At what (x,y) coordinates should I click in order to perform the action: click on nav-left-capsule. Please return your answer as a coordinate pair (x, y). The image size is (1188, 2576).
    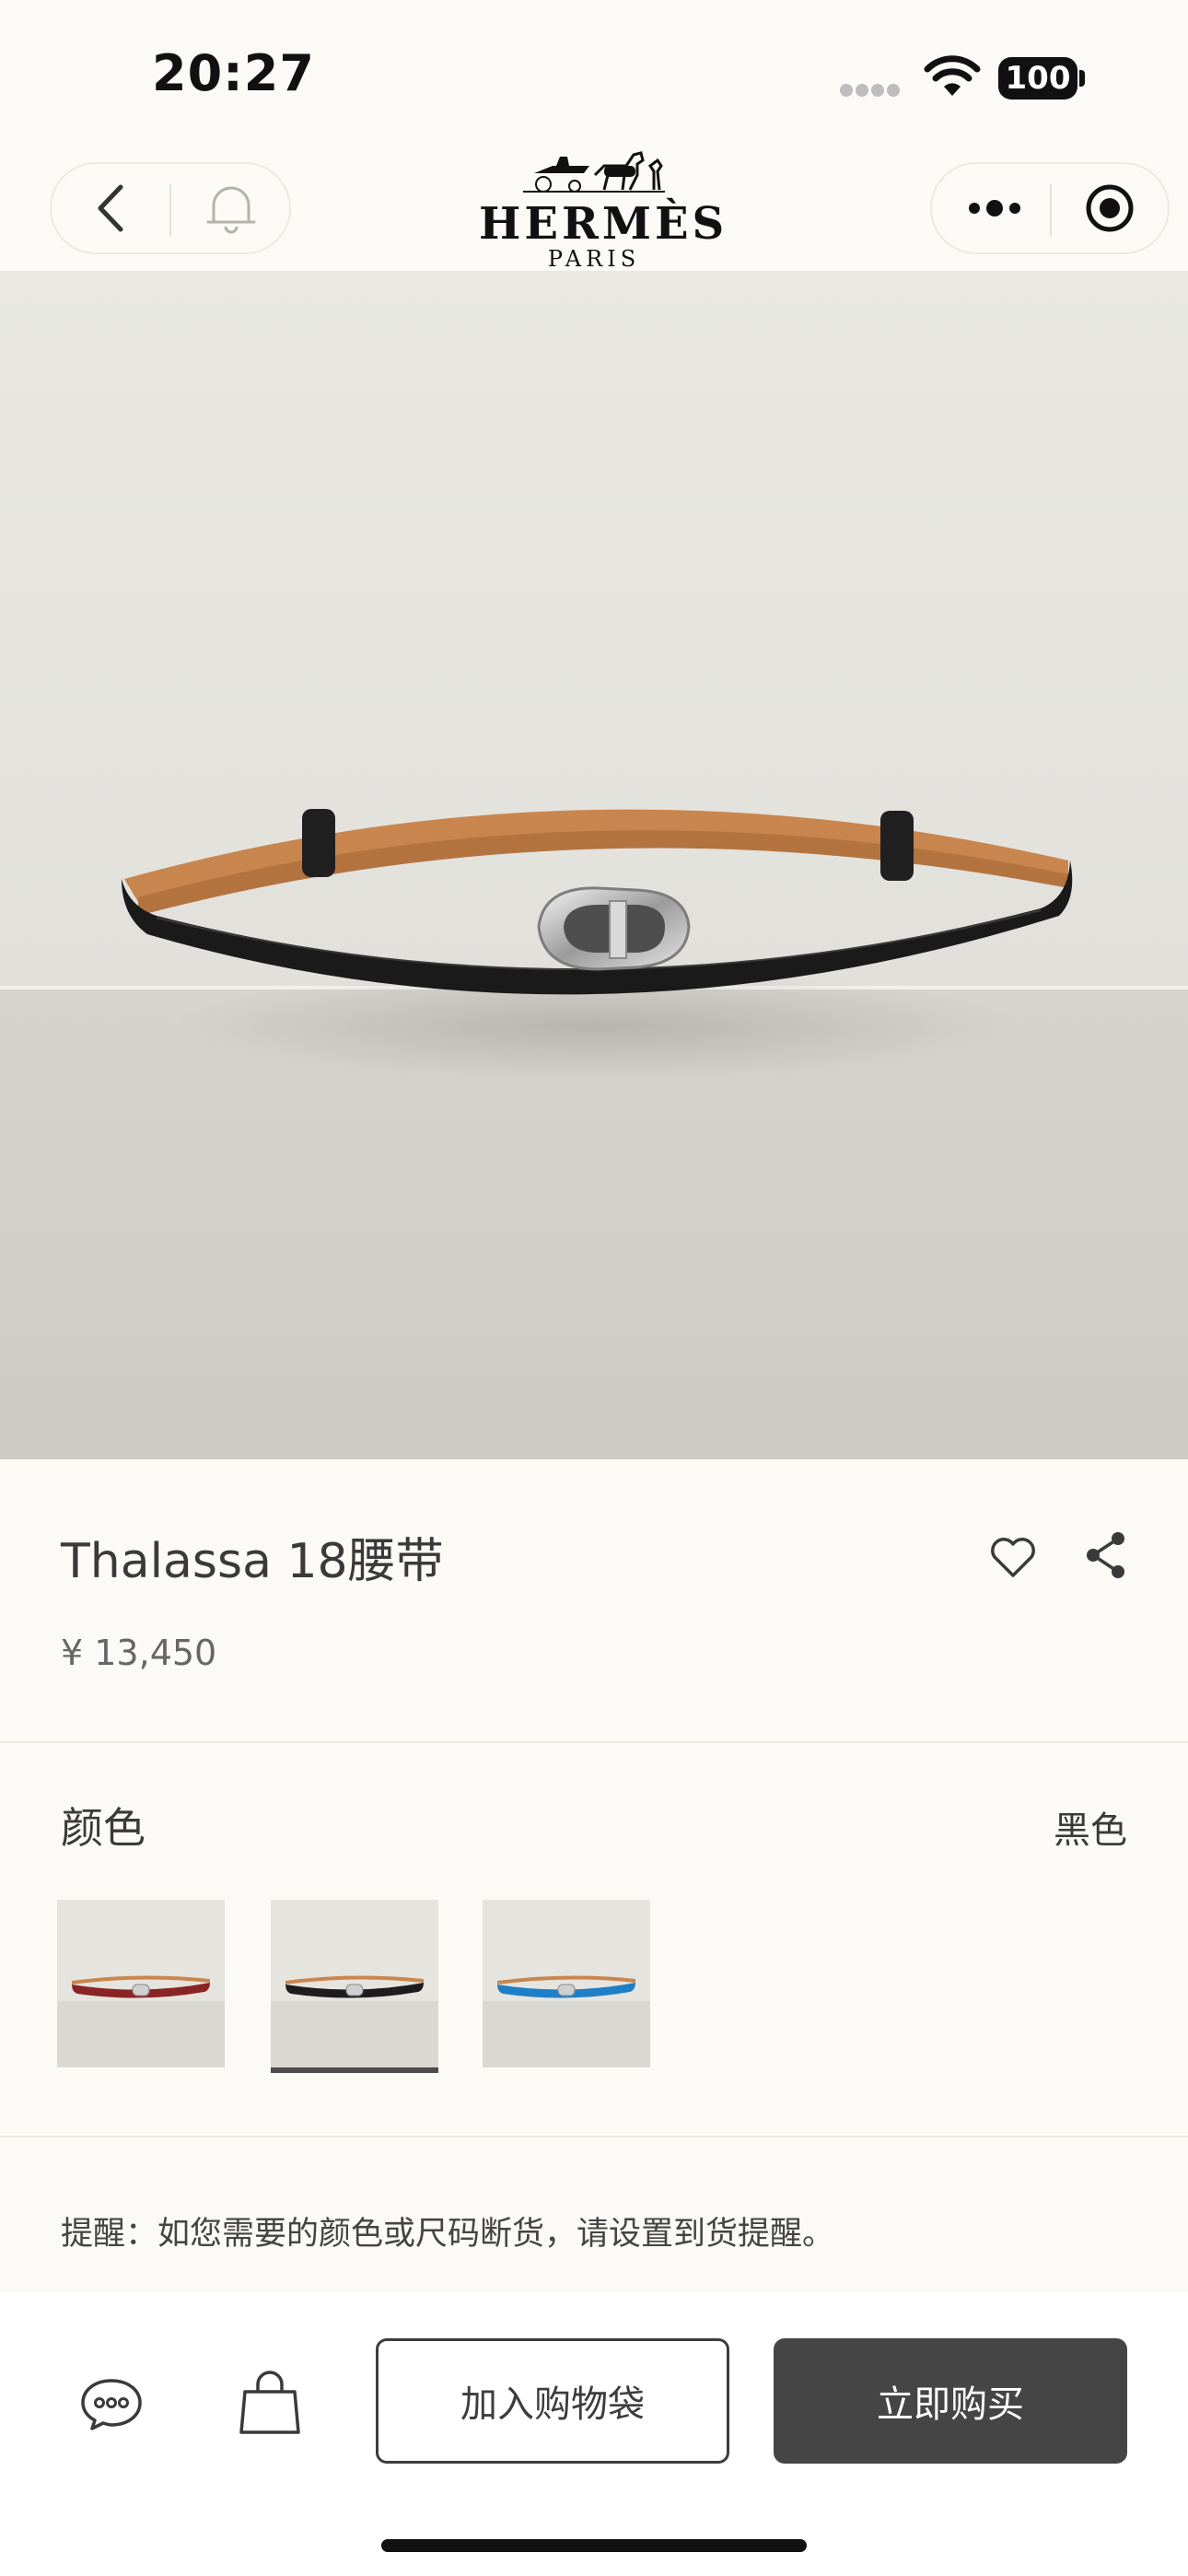
    Looking at the image, I should click on (170, 208).